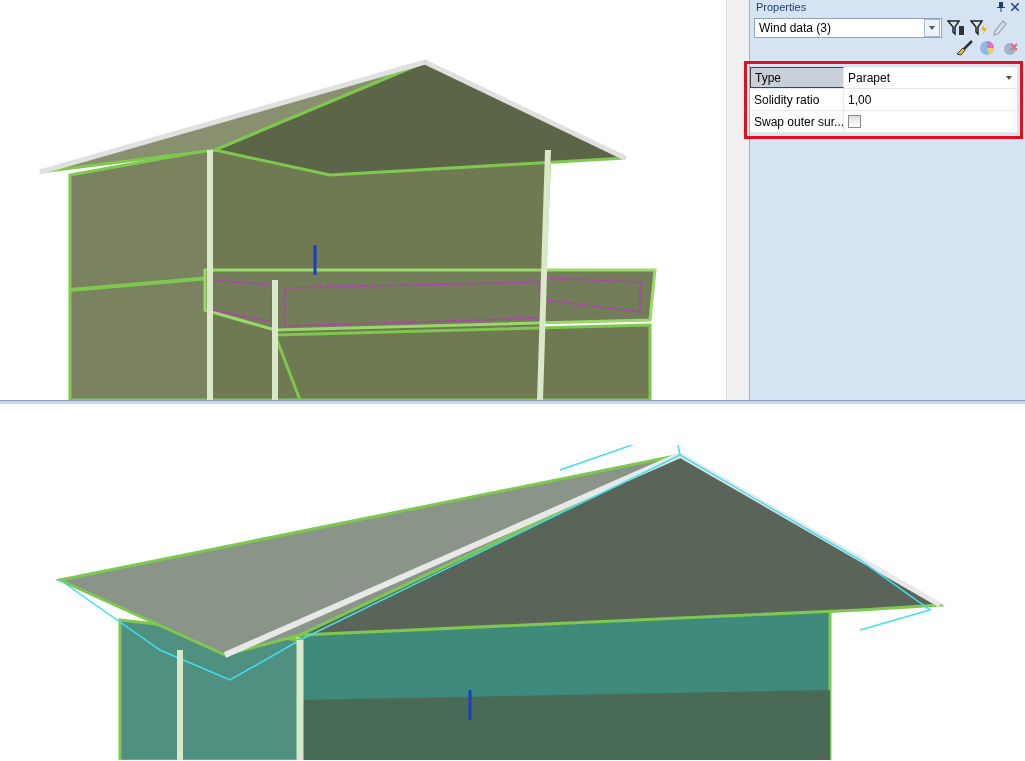  Describe the element at coordinates (927, 77) in the screenshot. I see `property-value: Parapet` at that location.